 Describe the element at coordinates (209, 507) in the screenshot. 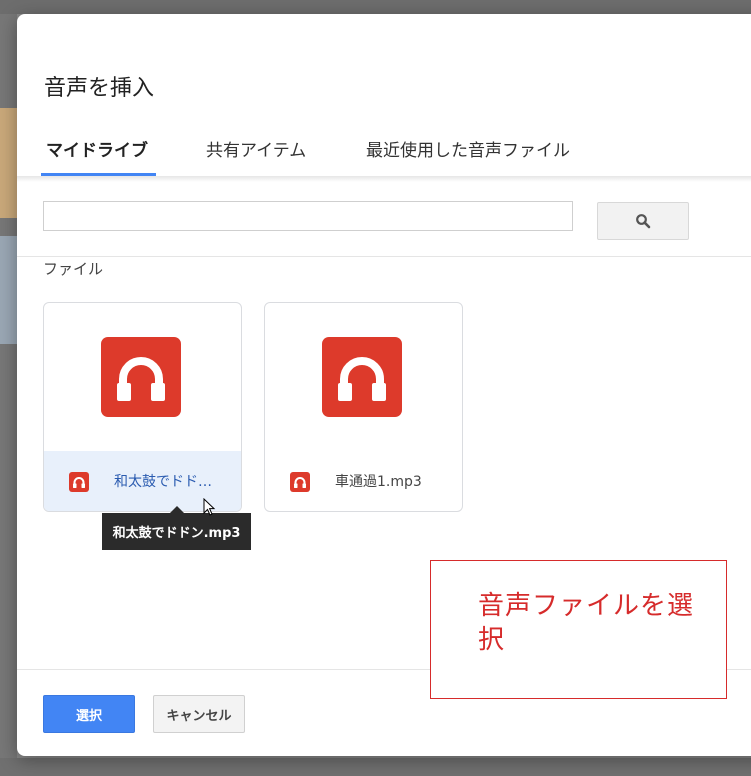

I see `mouse-cursor-icon` at that location.